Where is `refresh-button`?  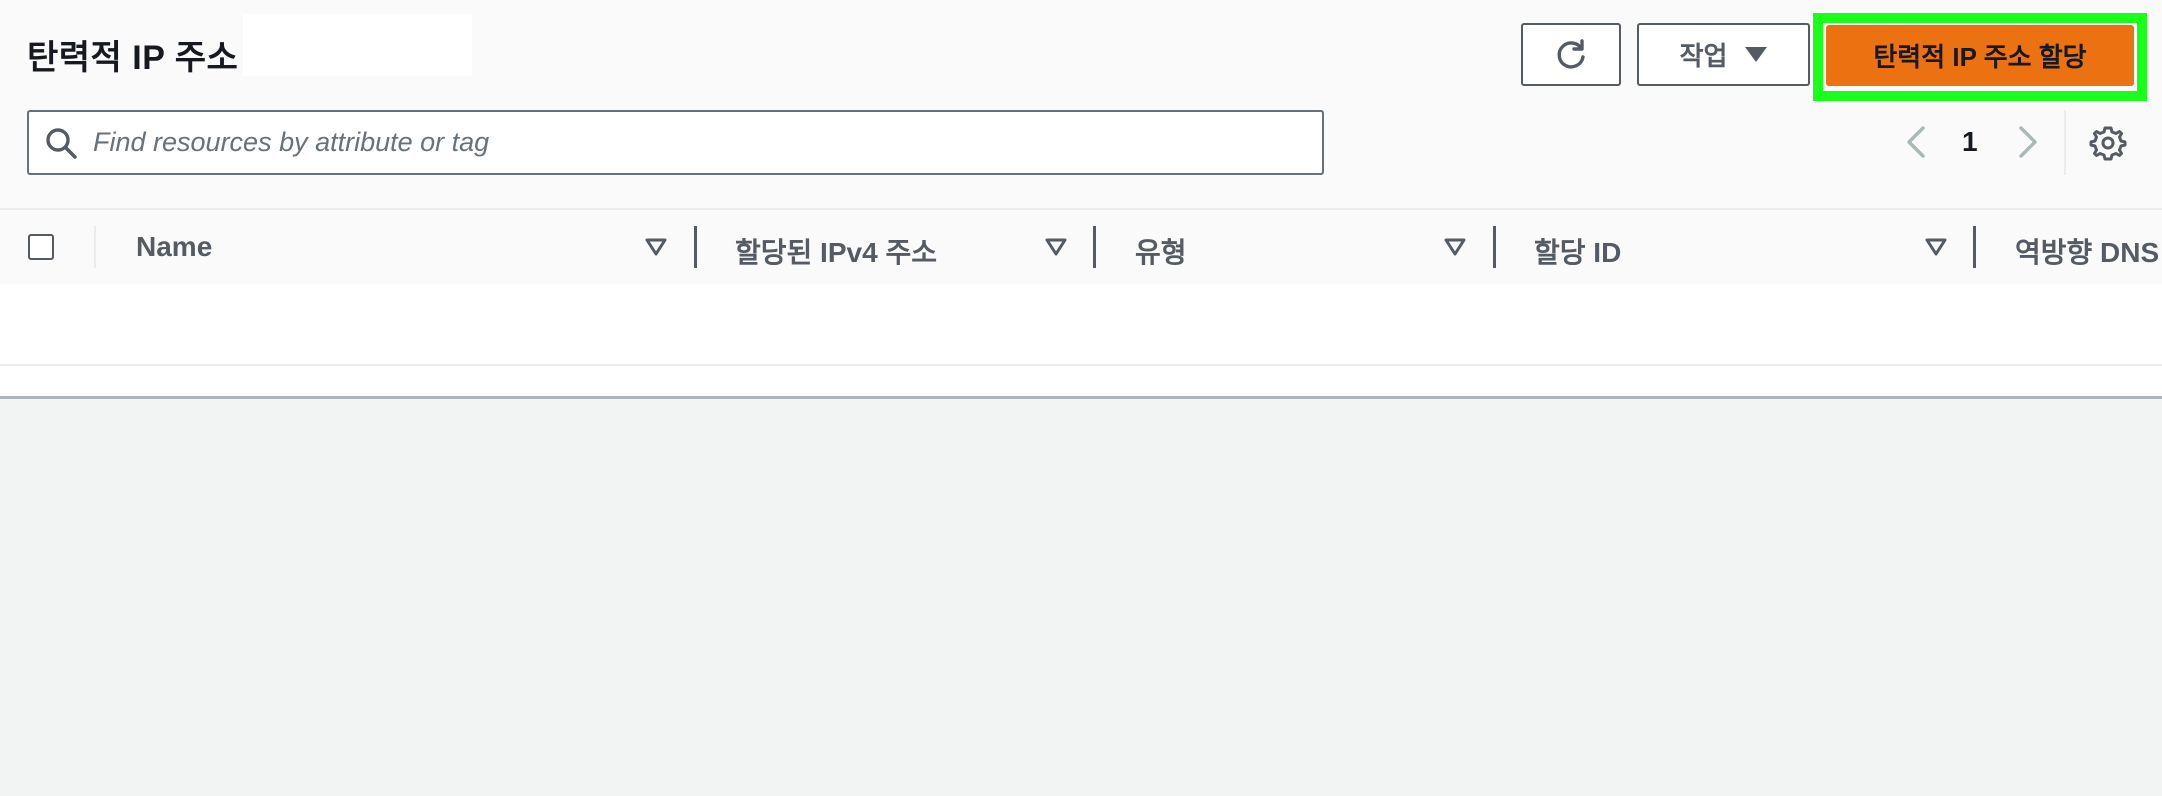 refresh-button is located at coordinates (1571, 54).